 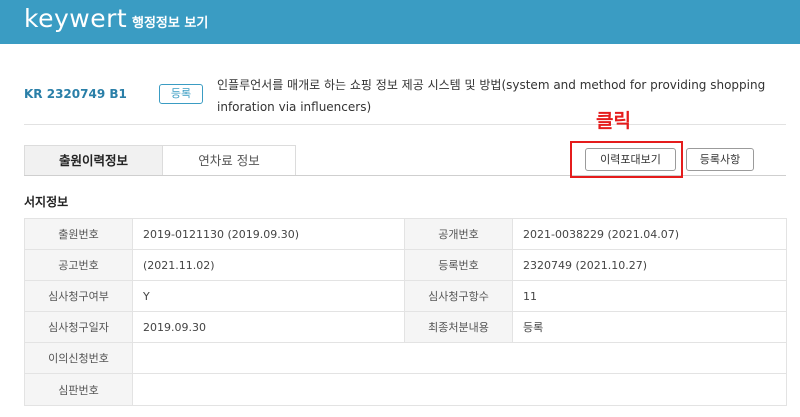 What do you see at coordinates (458, 265) in the screenshot?
I see `field-label: 등록번호` at bounding box center [458, 265].